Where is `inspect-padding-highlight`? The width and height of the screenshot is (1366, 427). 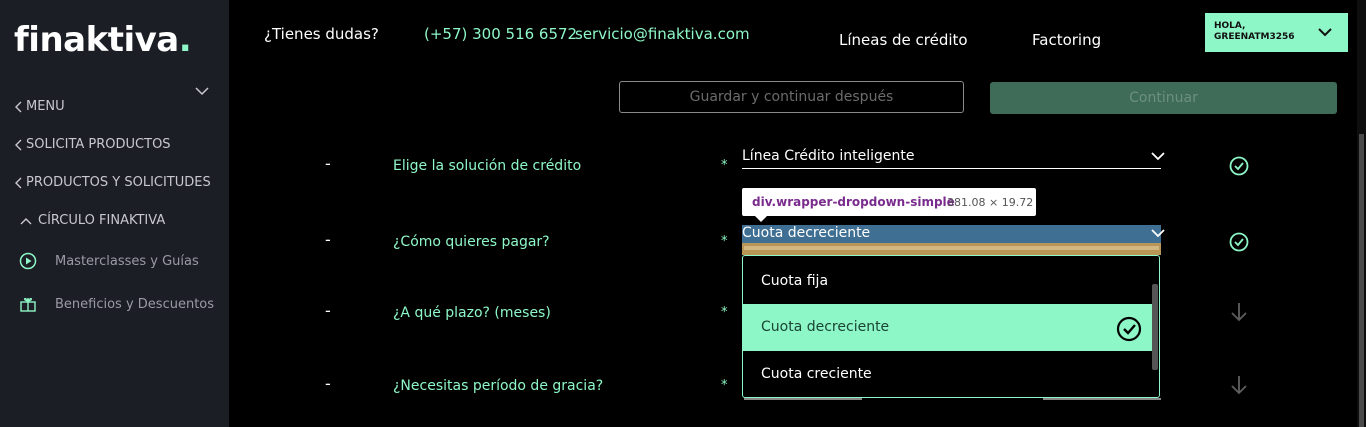
inspect-padding-highlight is located at coordinates (951, 248).